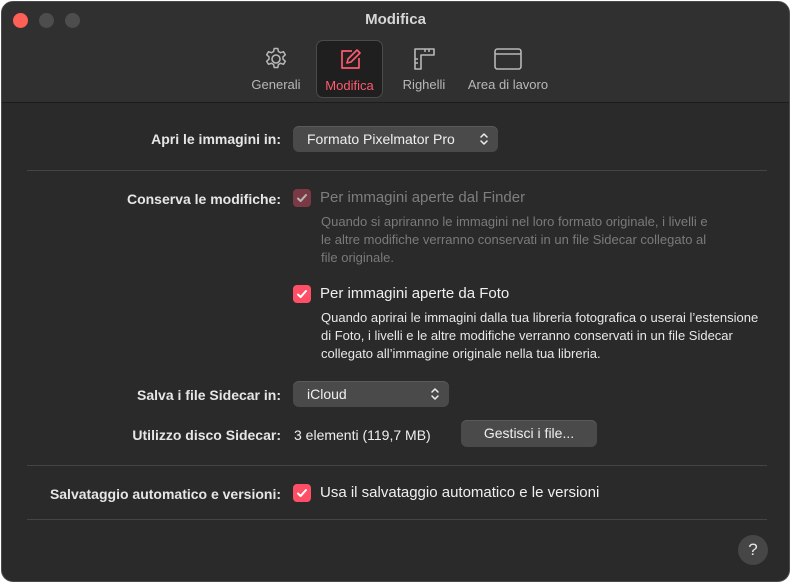  What do you see at coordinates (276, 59) in the screenshot?
I see `gear-icon` at bounding box center [276, 59].